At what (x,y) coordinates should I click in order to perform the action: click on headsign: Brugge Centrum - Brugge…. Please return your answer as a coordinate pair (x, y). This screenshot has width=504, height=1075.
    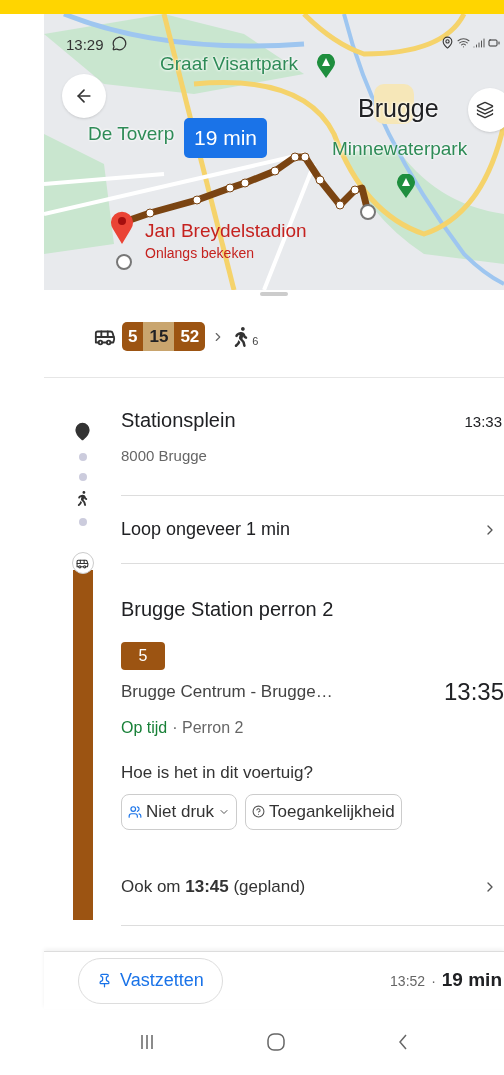
    Looking at the image, I should click on (227, 692).